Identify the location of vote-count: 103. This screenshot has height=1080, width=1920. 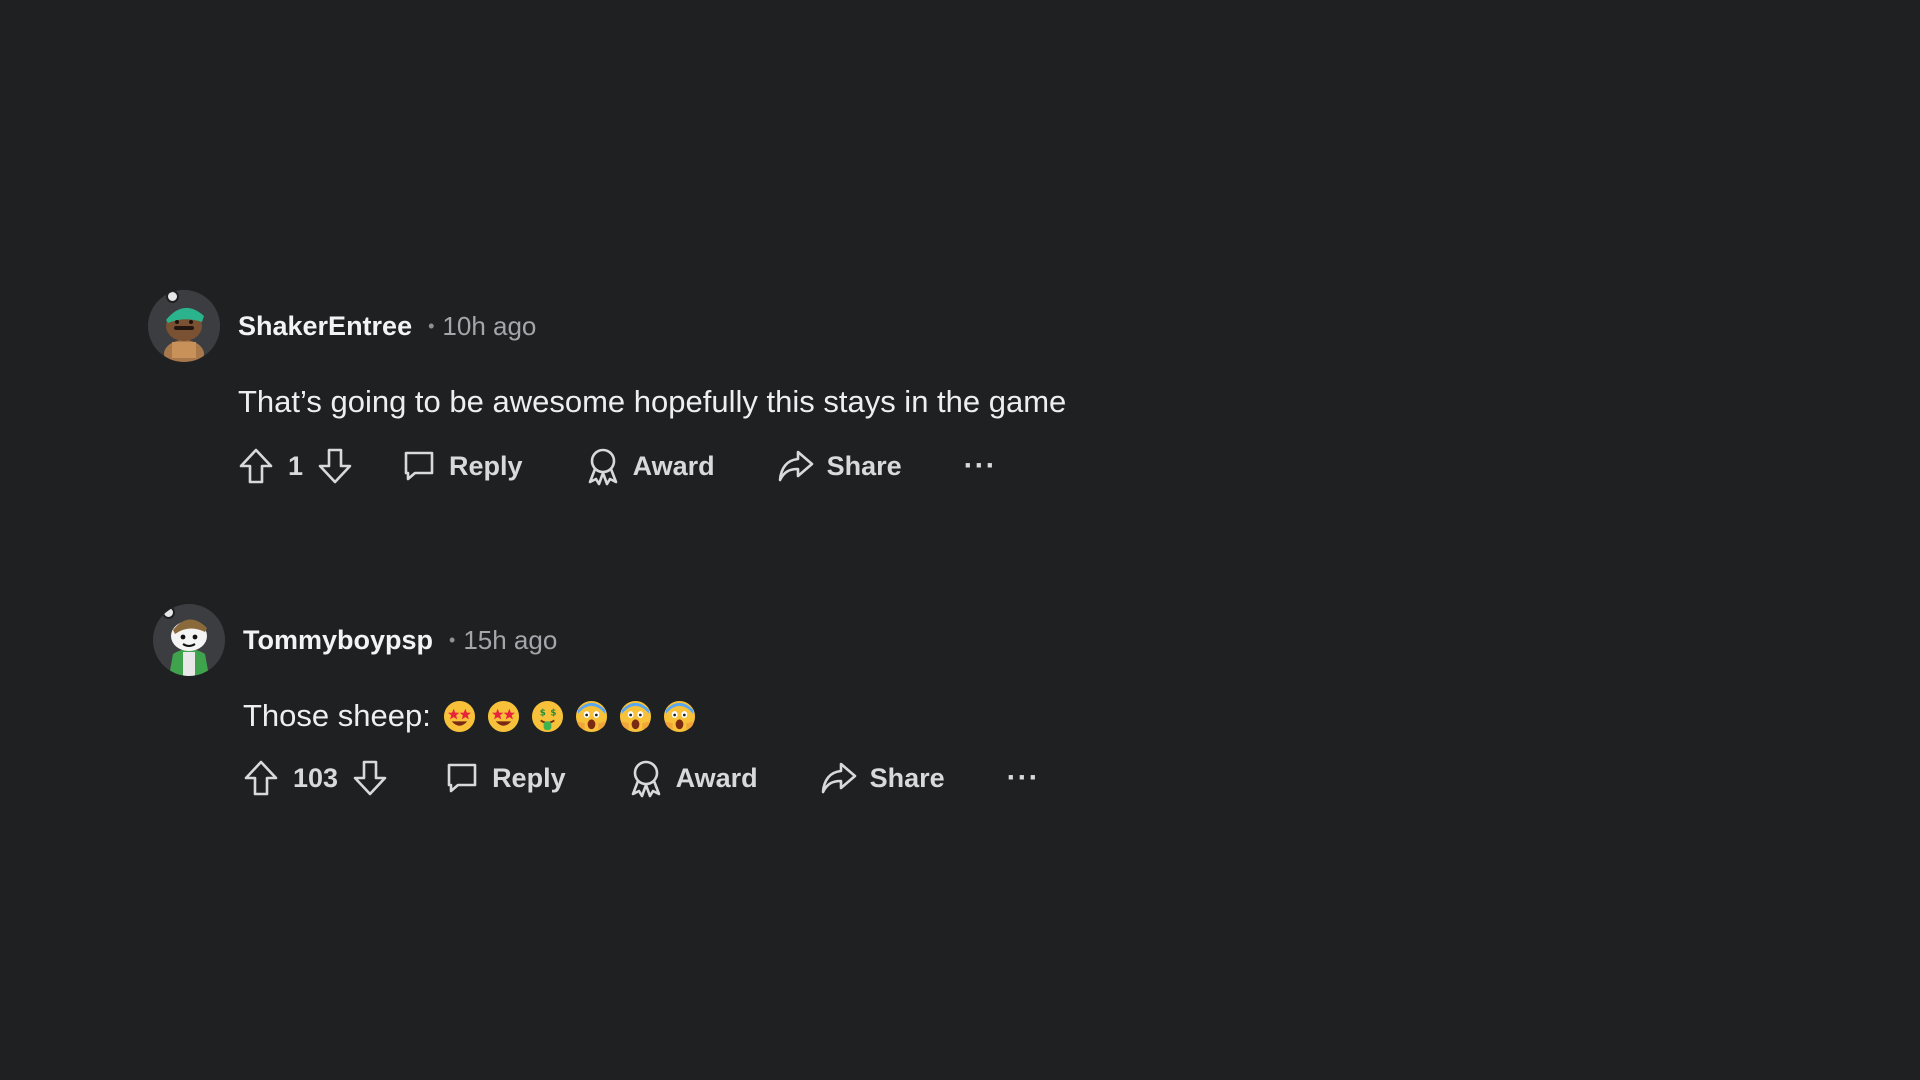
(316, 777).